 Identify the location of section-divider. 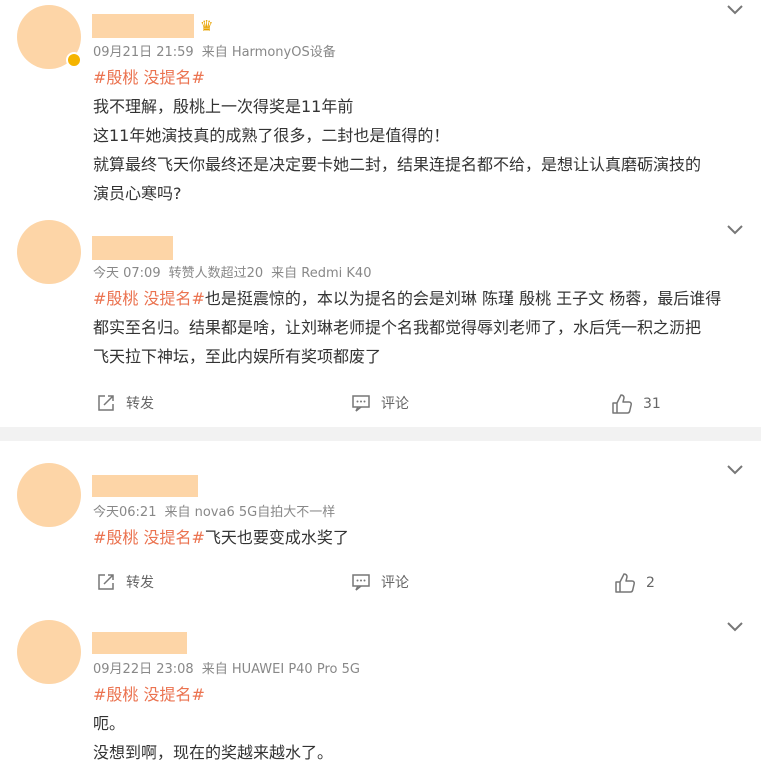
(380, 434).